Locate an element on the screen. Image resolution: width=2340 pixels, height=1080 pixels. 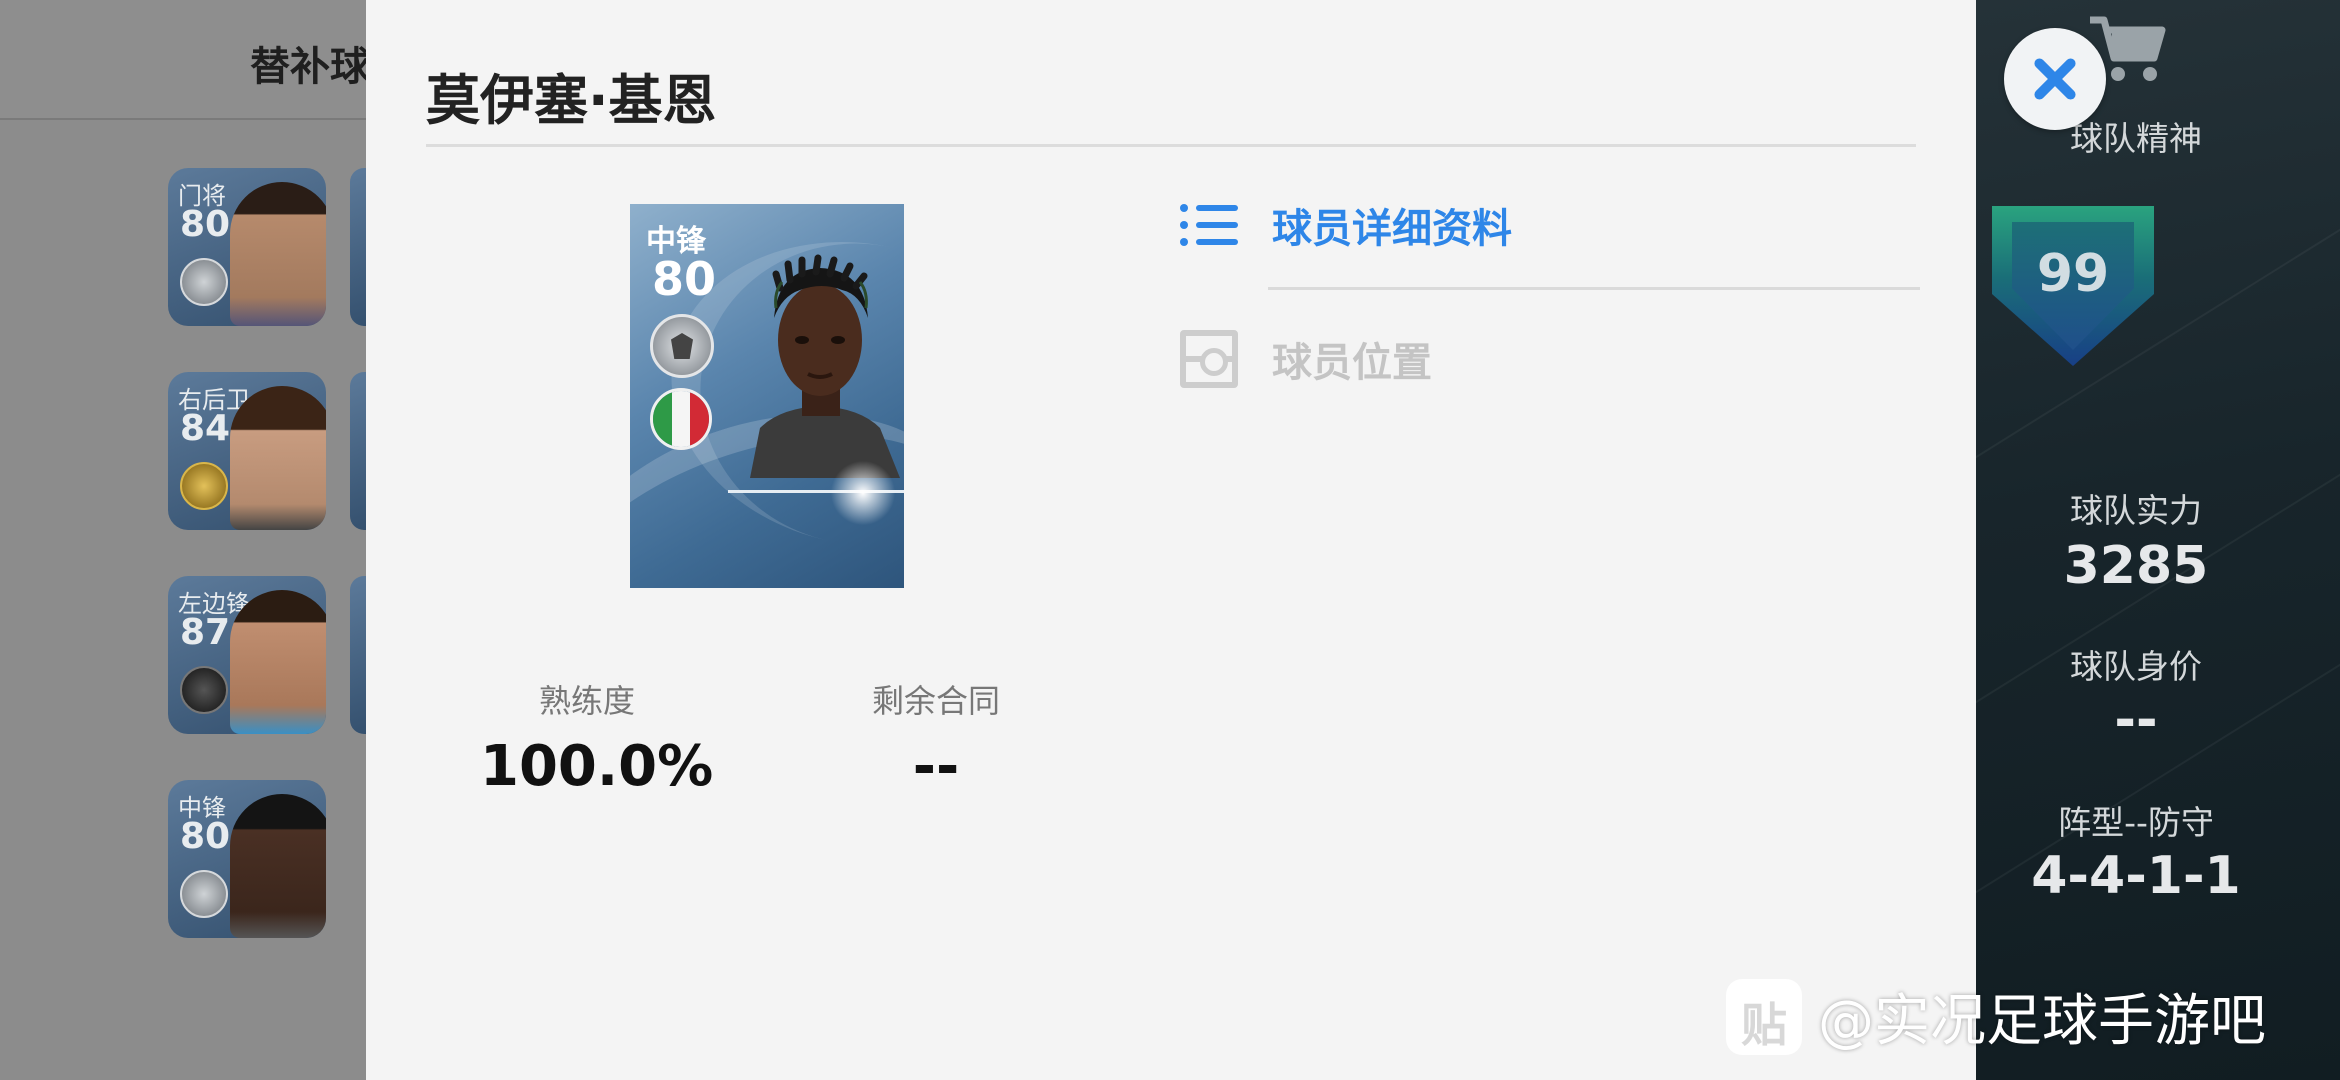
player-name: 莫伊塞·基恩 is located at coordinates (571, 100).